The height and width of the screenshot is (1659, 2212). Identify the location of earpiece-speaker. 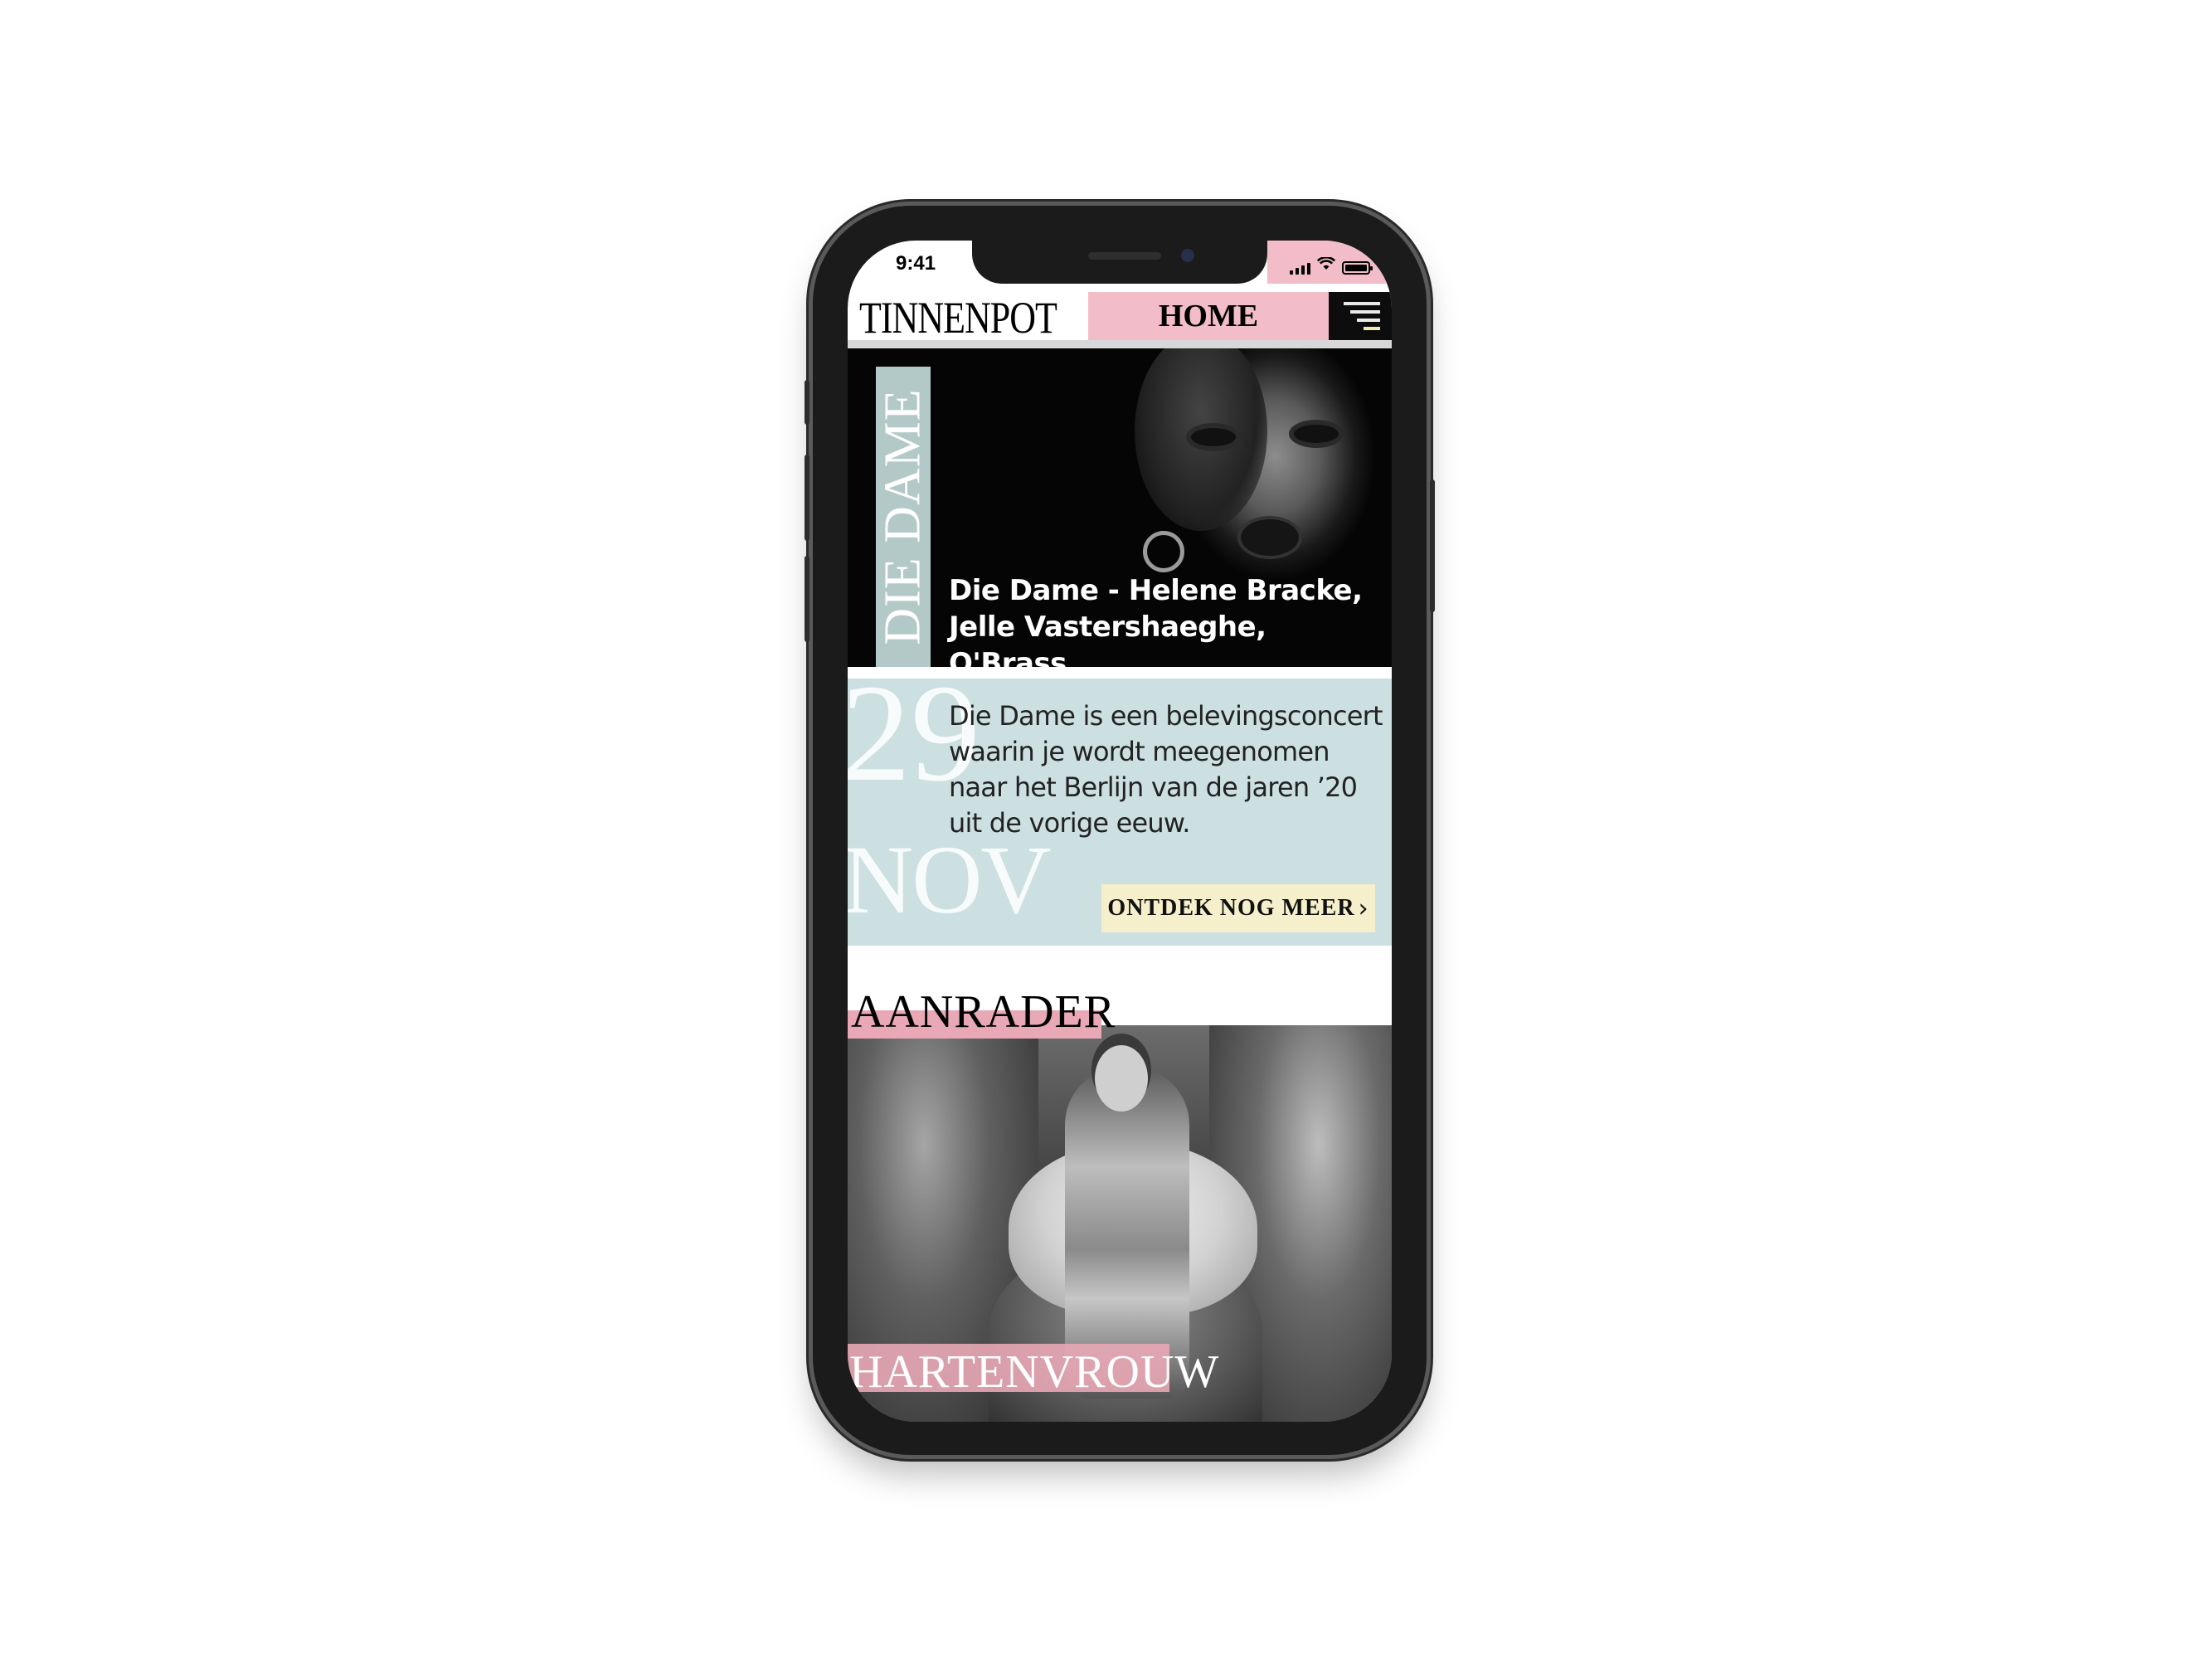
(1124, 256).